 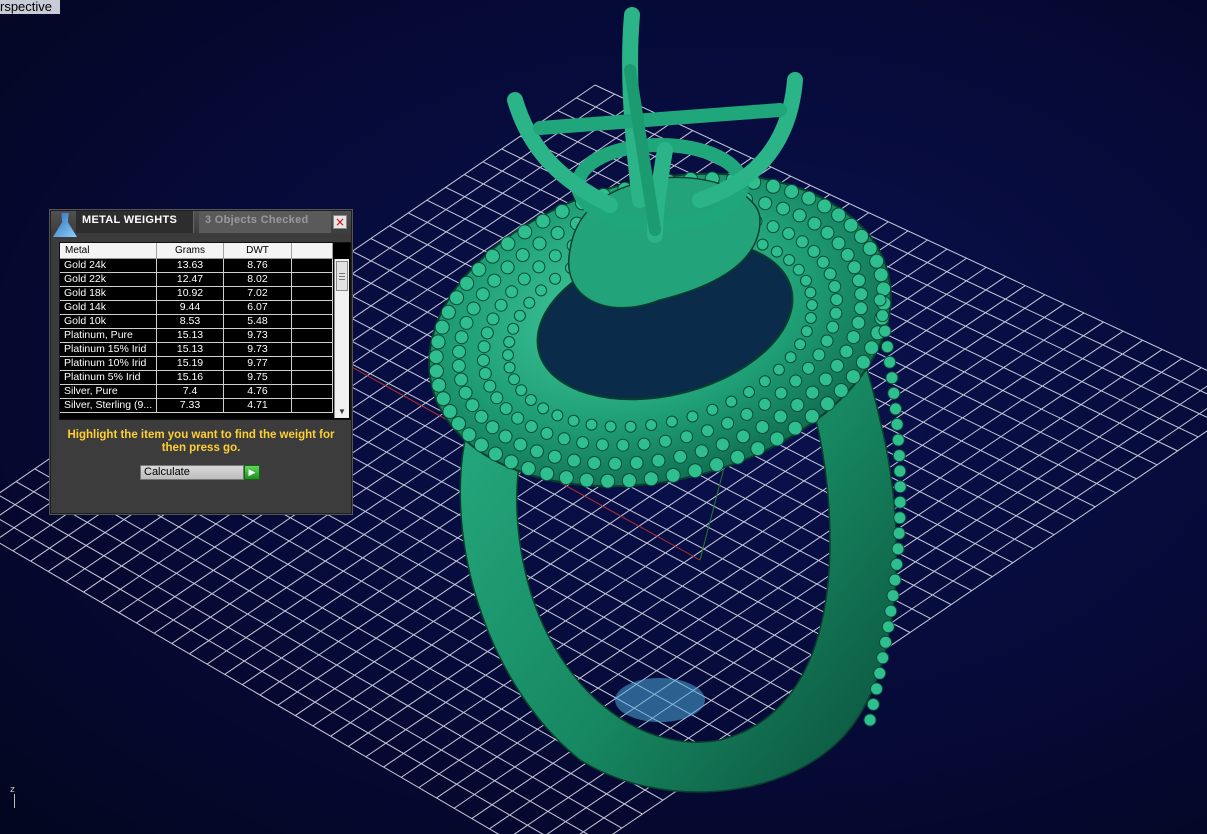 What do you see at coordinates (65, 225) in the screenshot?
I see `flask-icon` at bounding box center [65, 225].